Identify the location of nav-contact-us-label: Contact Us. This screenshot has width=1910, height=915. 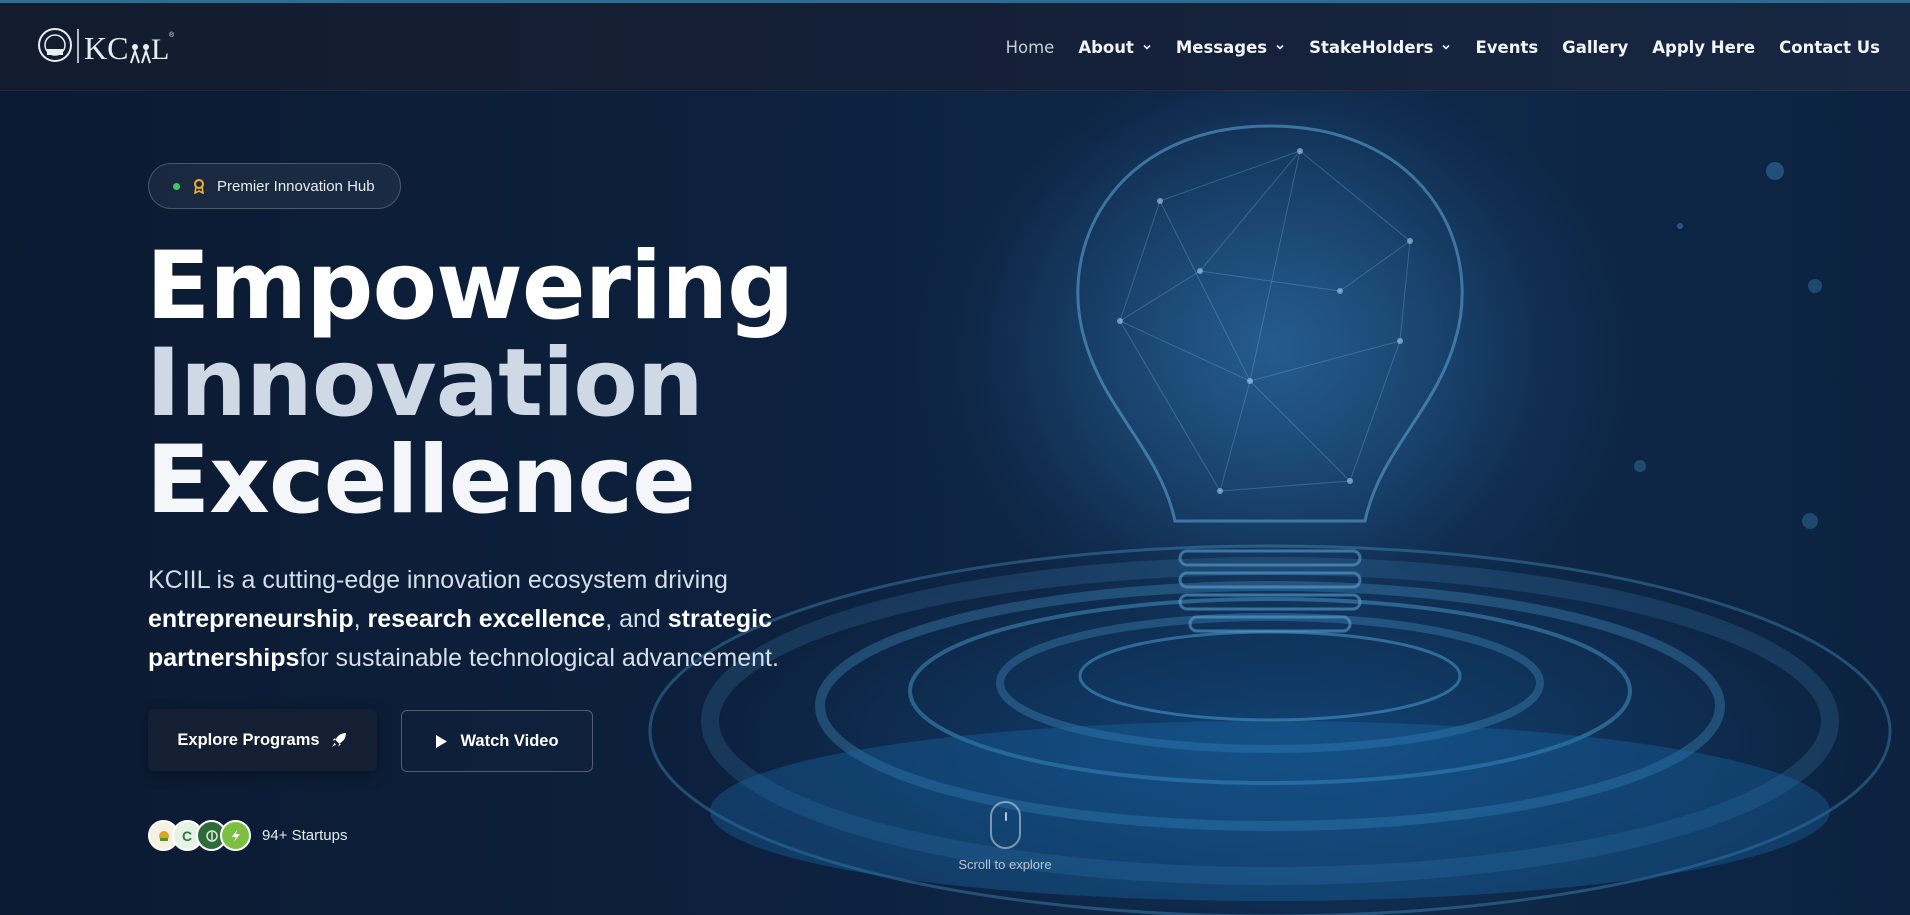
(1829, 47).